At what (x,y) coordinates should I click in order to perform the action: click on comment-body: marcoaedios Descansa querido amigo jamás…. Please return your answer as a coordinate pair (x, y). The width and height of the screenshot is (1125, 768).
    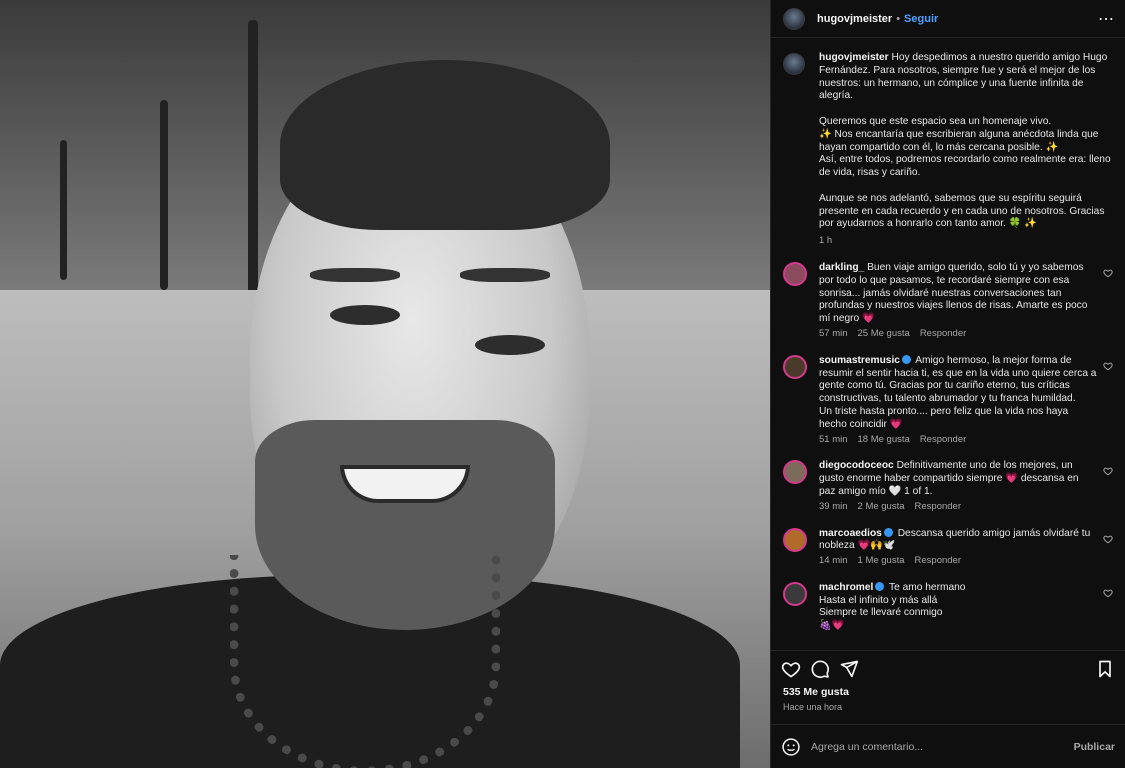
    Looking at the image, I should click on (966, 547).